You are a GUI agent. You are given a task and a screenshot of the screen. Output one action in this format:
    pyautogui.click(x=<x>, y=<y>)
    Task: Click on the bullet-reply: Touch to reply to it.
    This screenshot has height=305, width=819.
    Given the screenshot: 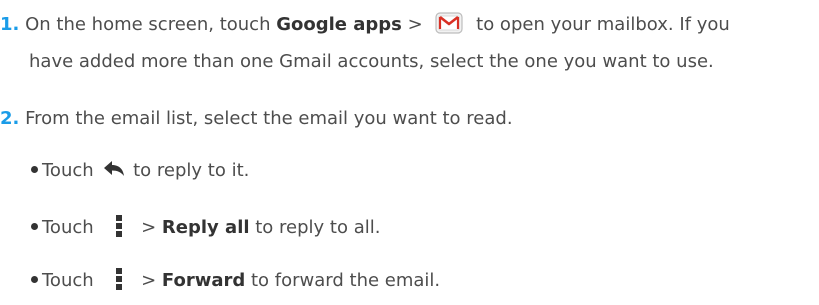 What is the action you would take?
    pyautogui.click(x=140, y=171)
    